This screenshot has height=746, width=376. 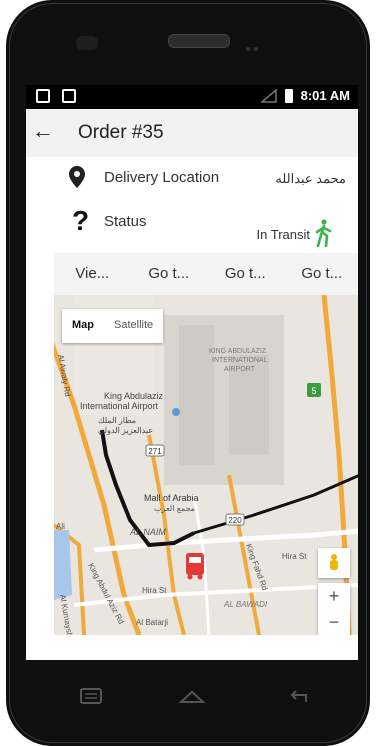 I want to click on zoom-in-button: +, so click(x=334, y=596).